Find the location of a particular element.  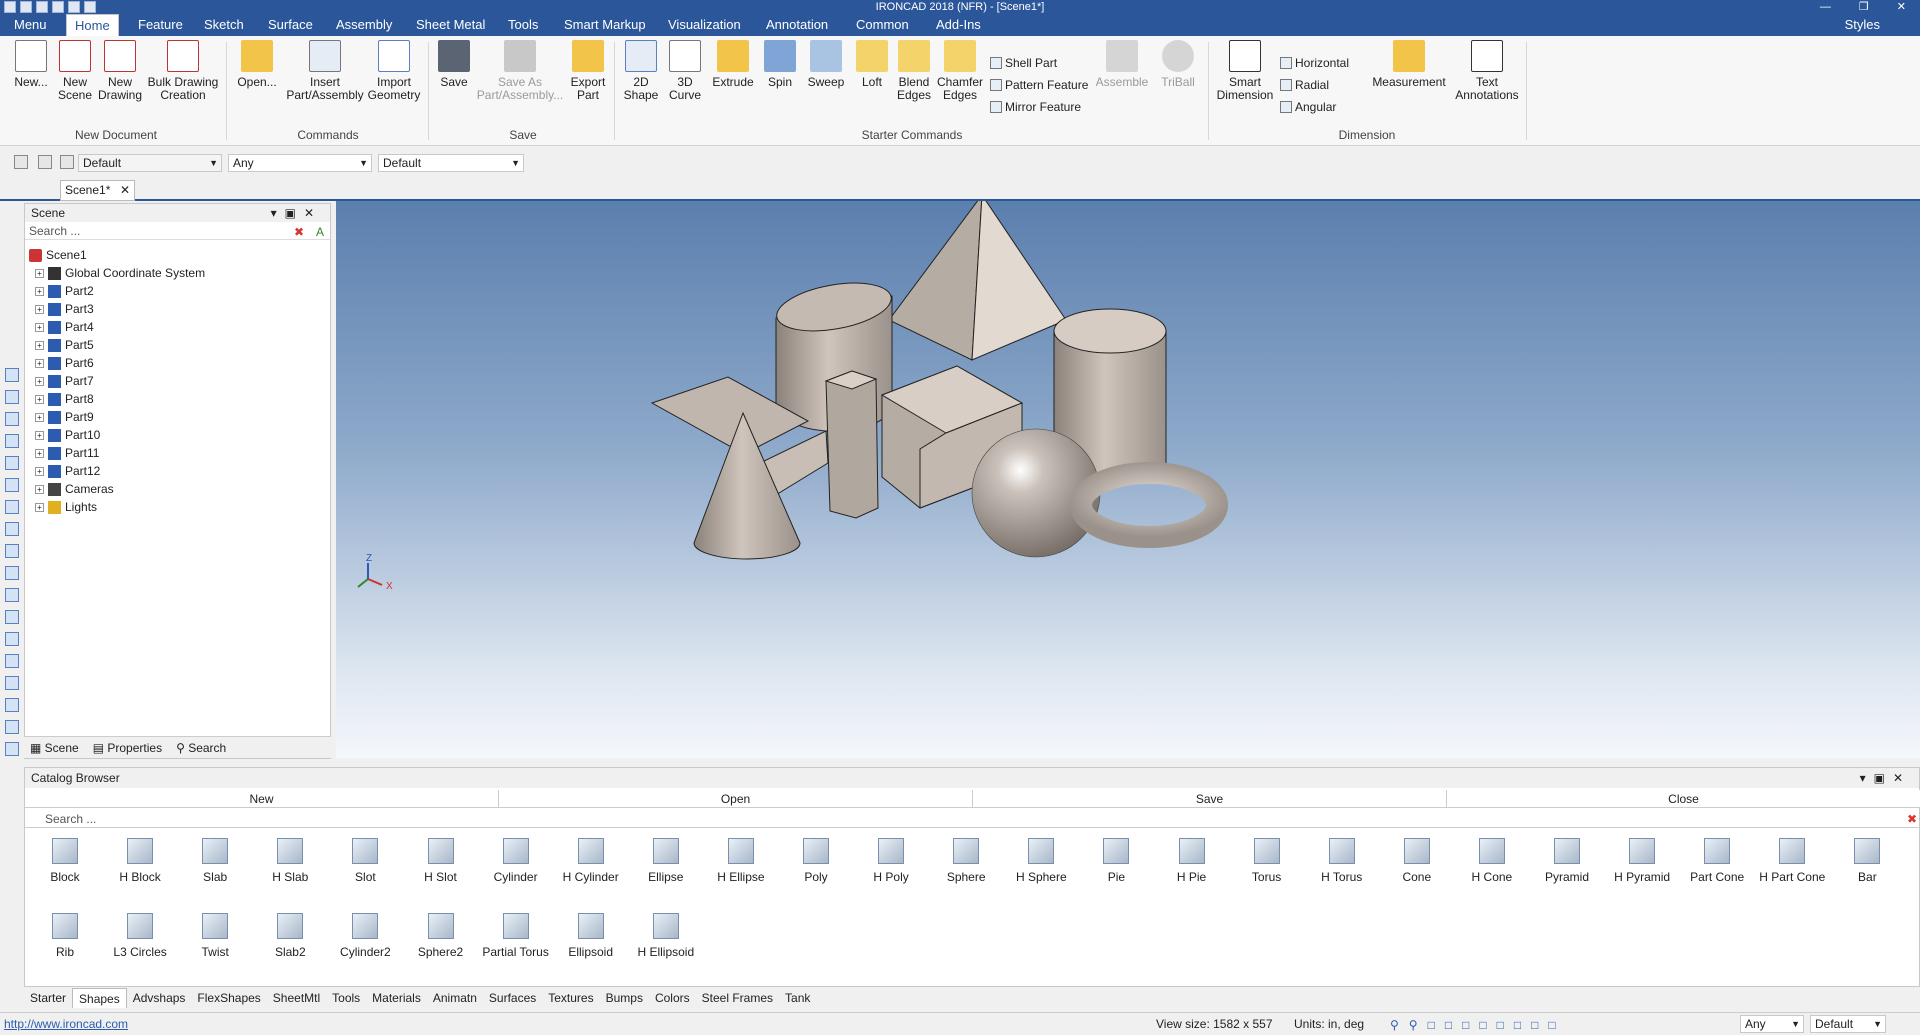

restore-icon: ❐ is located at coordinates (1864, 7).